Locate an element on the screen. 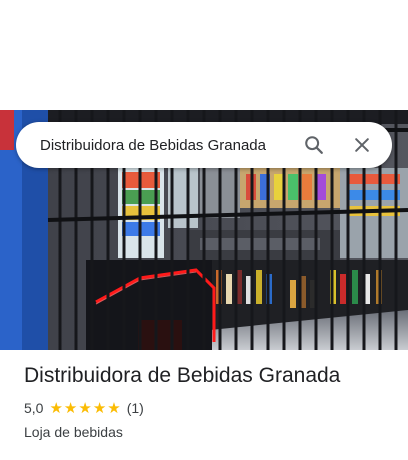 The image size is (408, 460). review-count: (1) is located at coordinates (135, 408).